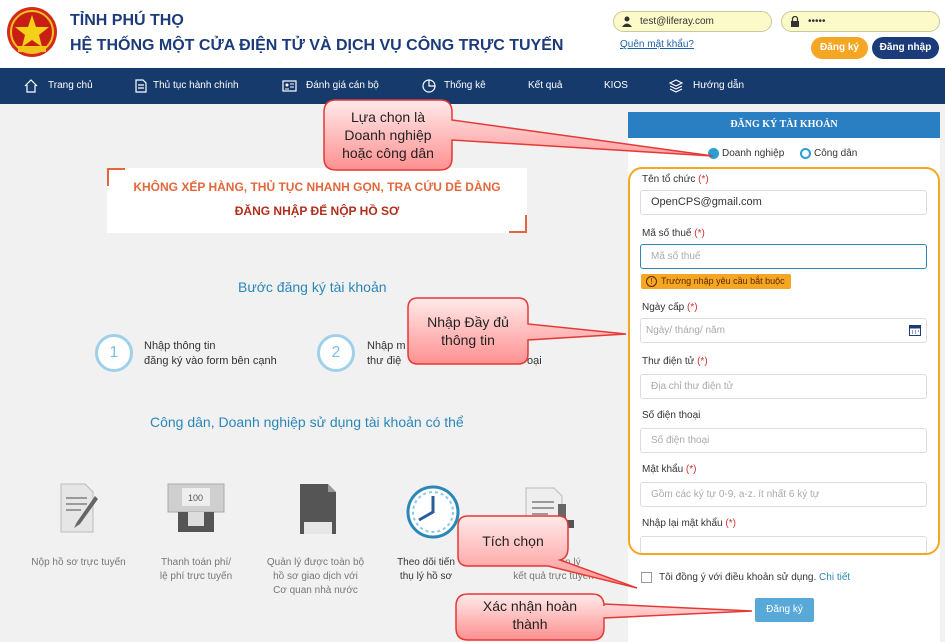 This screenshot has width=945, height=642. Describe the element at coordinates (530, 606) in the screenshot. I see `callout-line: Xác nhận hoàn` at that location.